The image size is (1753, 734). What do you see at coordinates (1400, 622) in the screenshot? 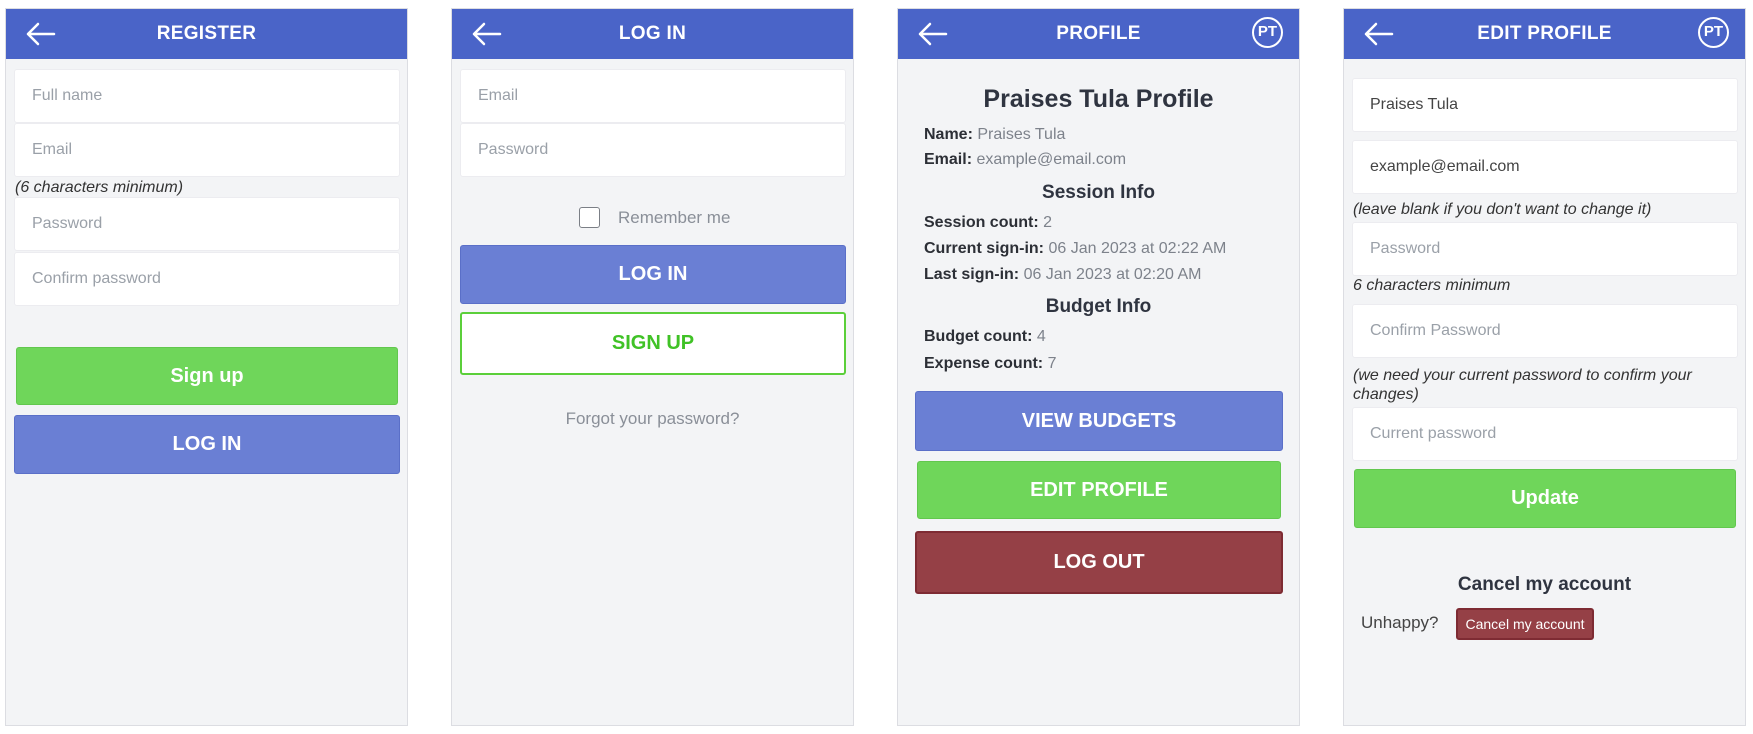
I see `unhappy-label: Unhappy?` at bounding box center [1400, 622].